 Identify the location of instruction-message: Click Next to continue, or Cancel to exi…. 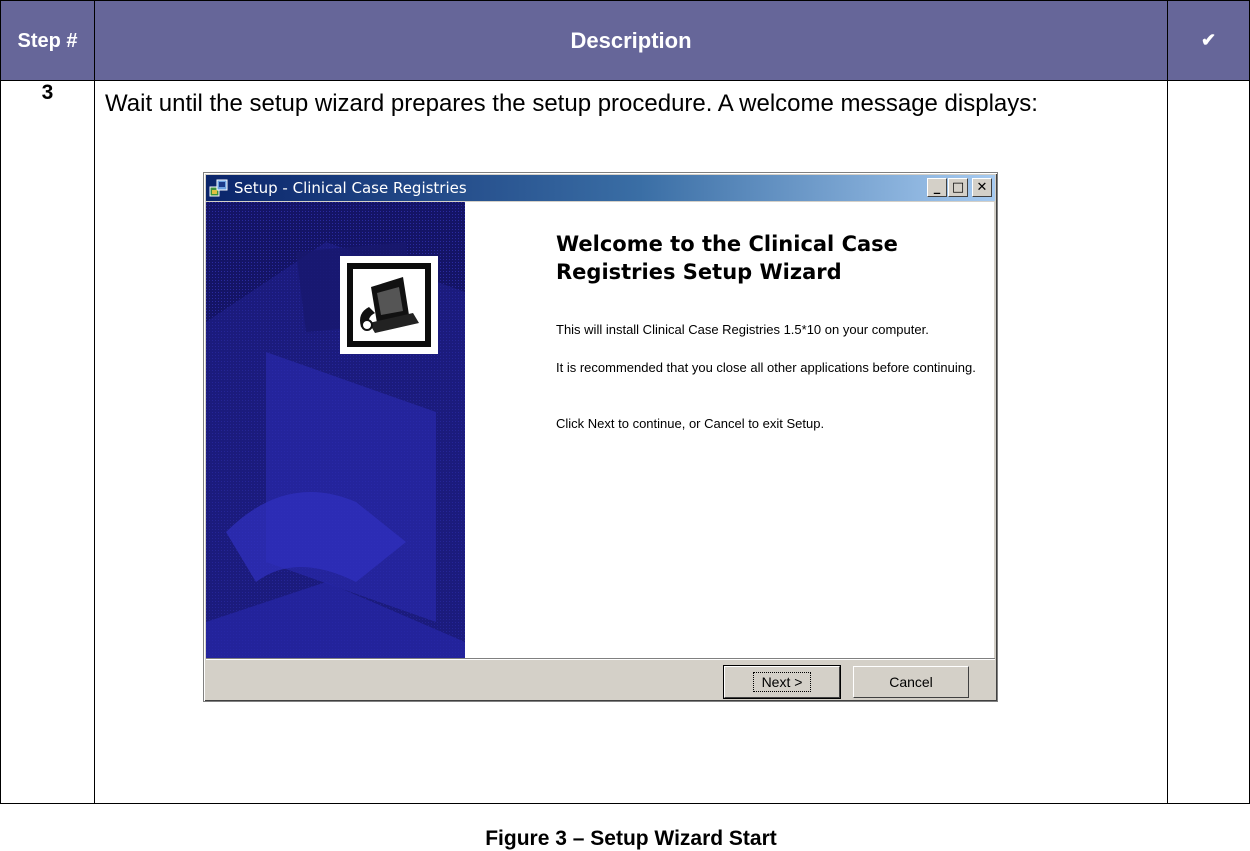
(690, 423).